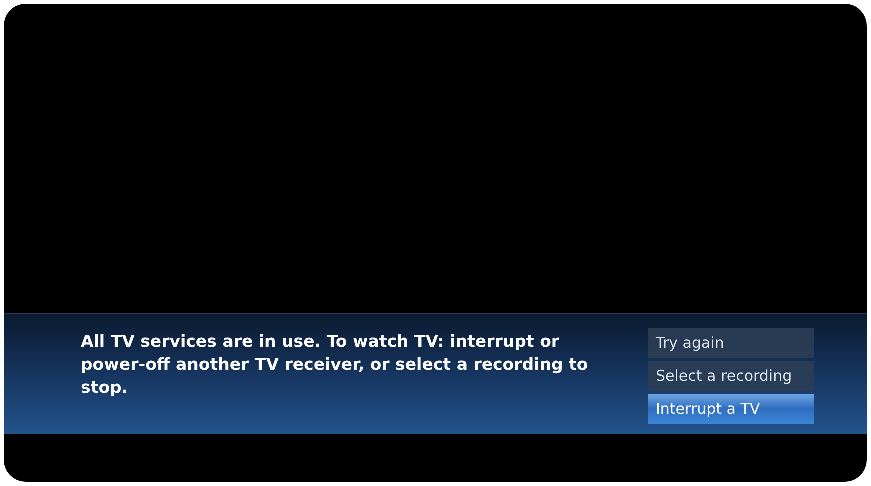  I want to click on option-button: Select a recording, so click(731, 376).